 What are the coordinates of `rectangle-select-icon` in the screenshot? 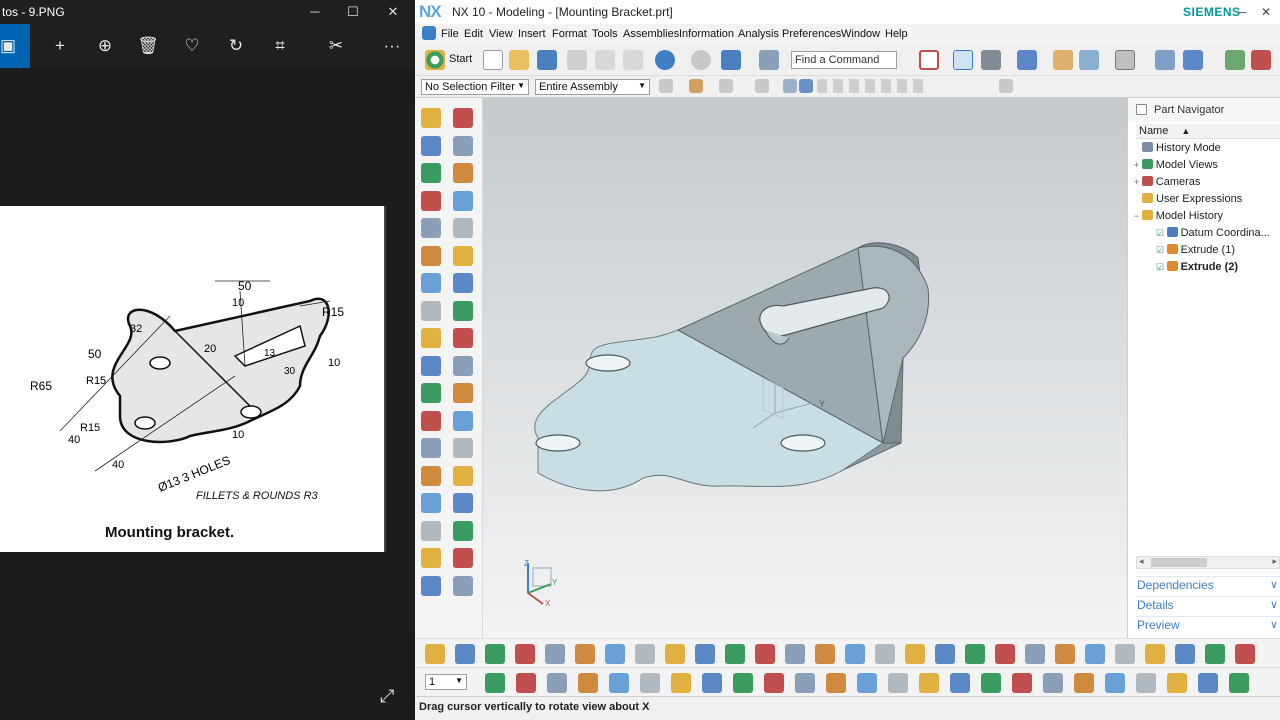 It's located at (762, 86).